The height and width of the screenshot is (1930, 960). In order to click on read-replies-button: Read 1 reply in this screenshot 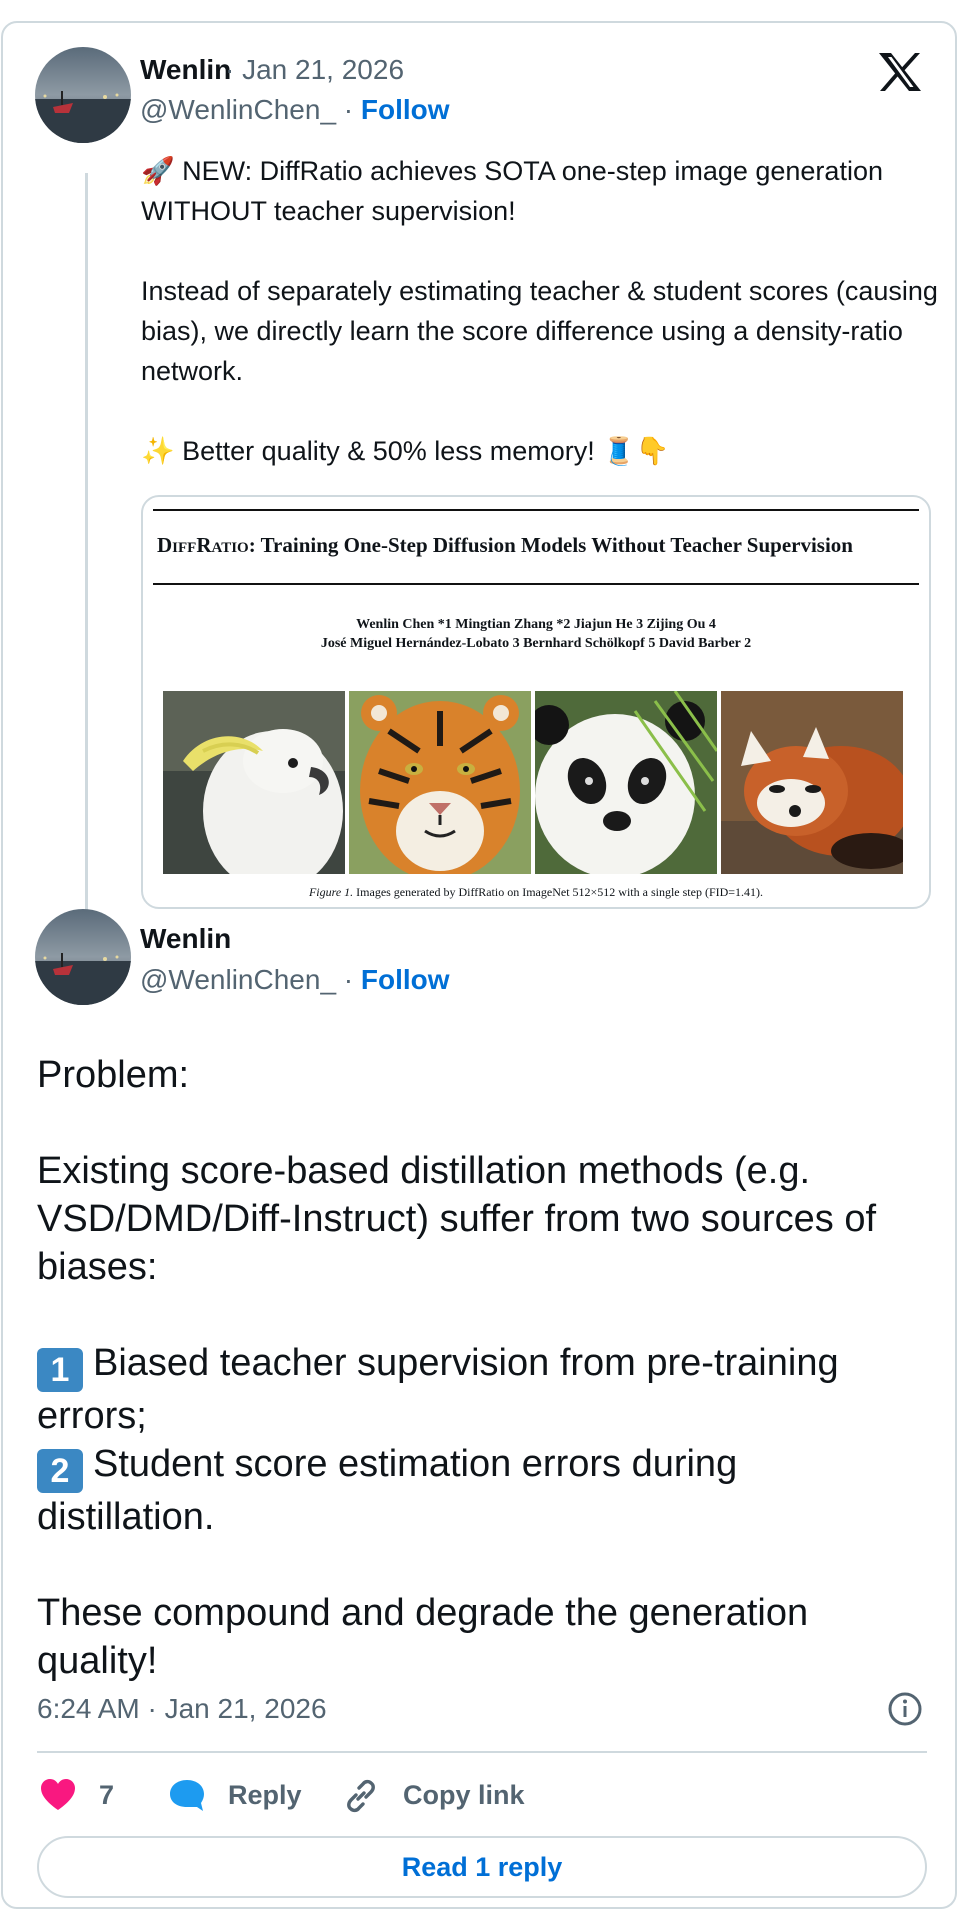, I will do `click(482, 1867)`.